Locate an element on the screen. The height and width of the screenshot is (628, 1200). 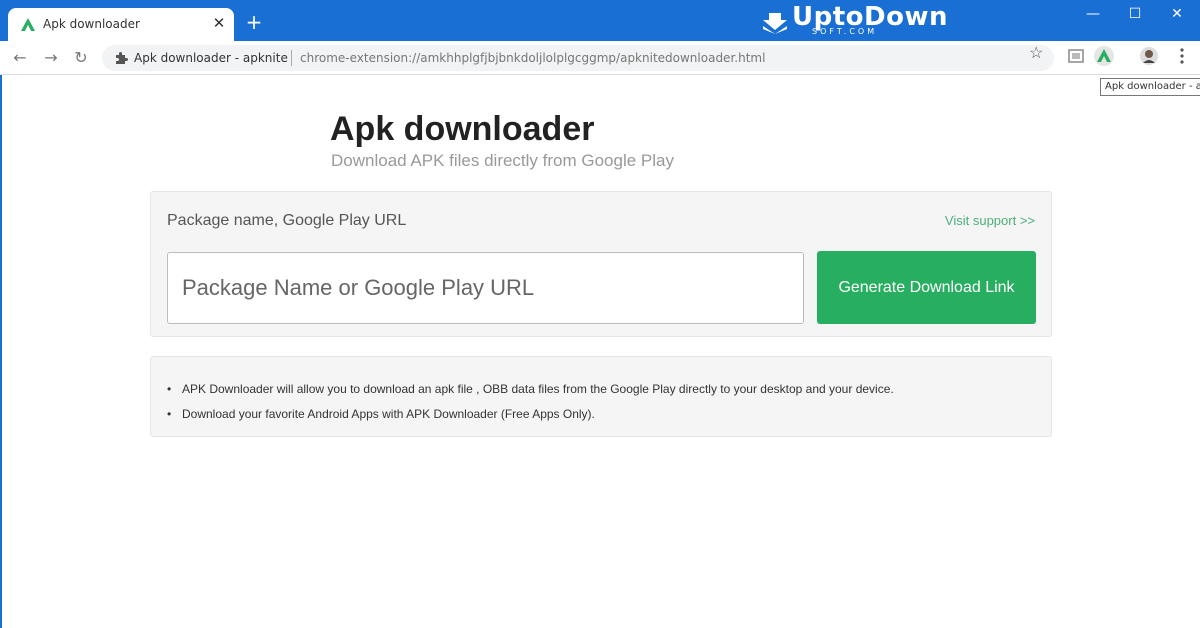
window-border is located at coordinates (1, 351).